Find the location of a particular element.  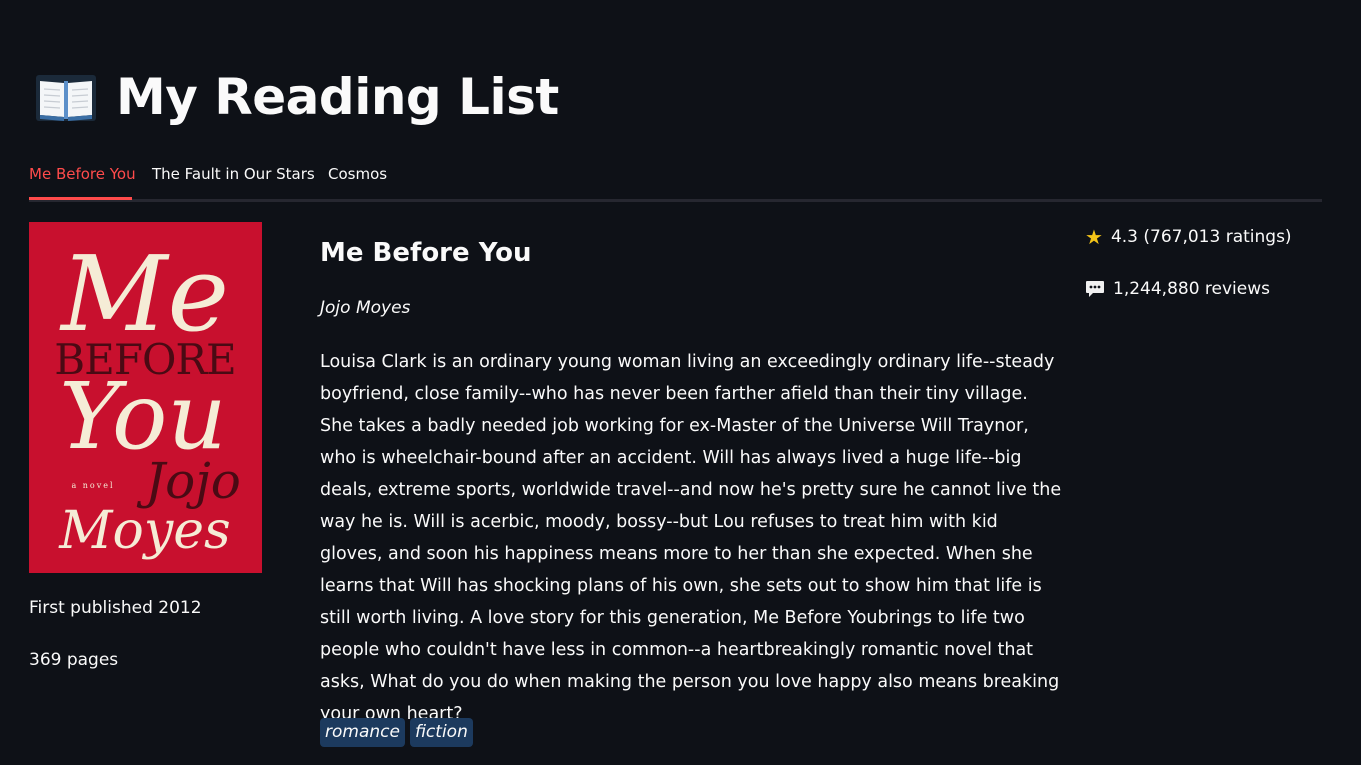

book-cover-image: Me BEFORE You a novel Jojo Moyes is located at coordinates (145, 397).